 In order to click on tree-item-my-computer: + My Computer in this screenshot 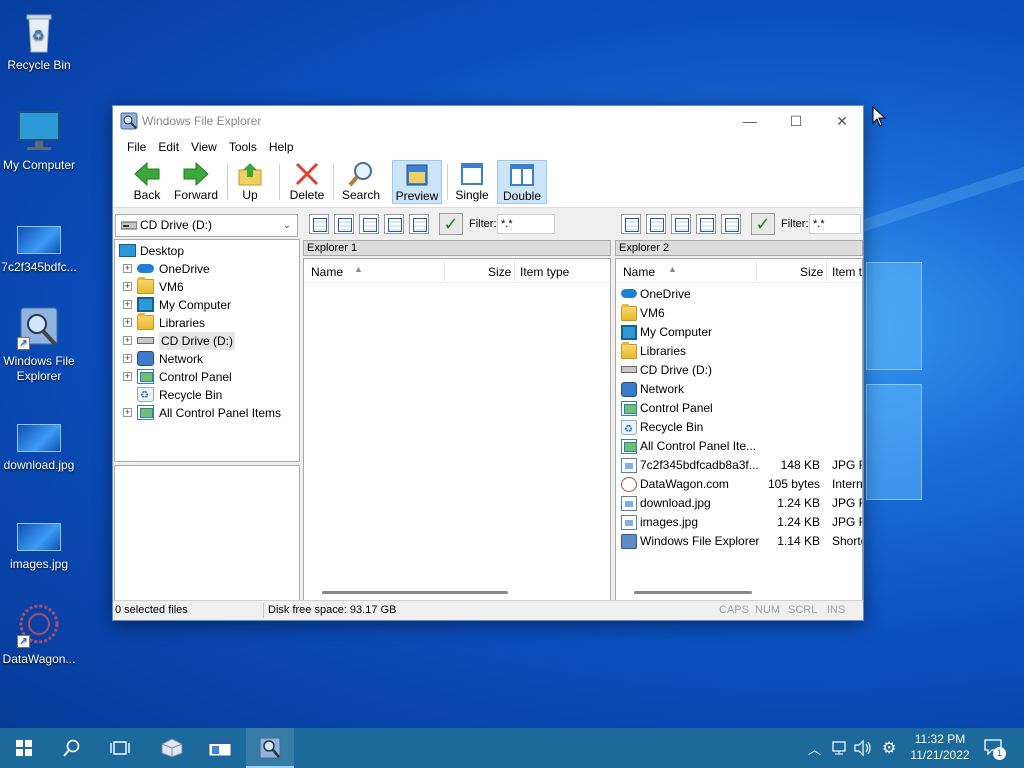, I will do `click(208, 305)`.